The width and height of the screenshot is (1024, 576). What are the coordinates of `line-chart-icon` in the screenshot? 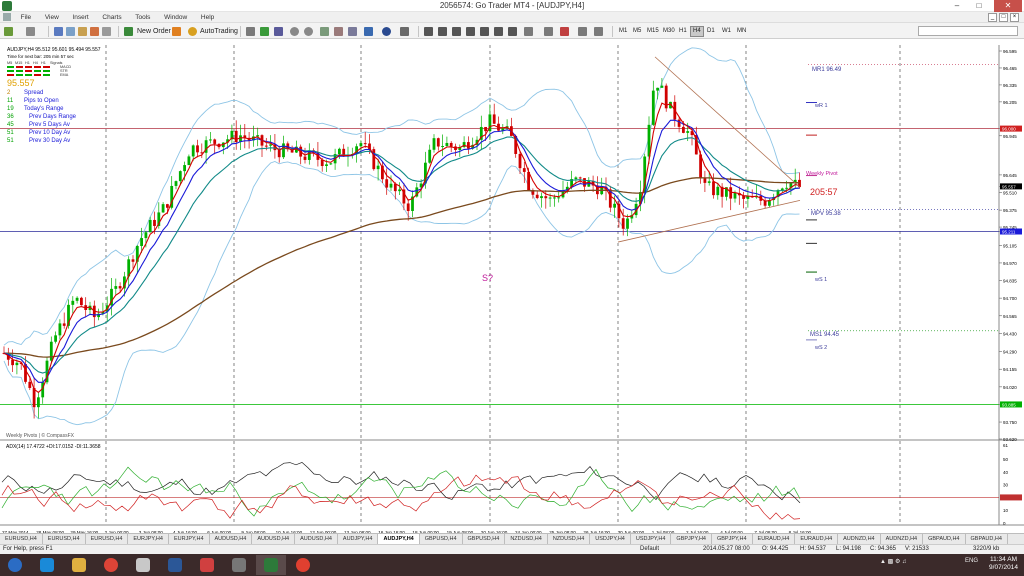 It's located at (278, 31).